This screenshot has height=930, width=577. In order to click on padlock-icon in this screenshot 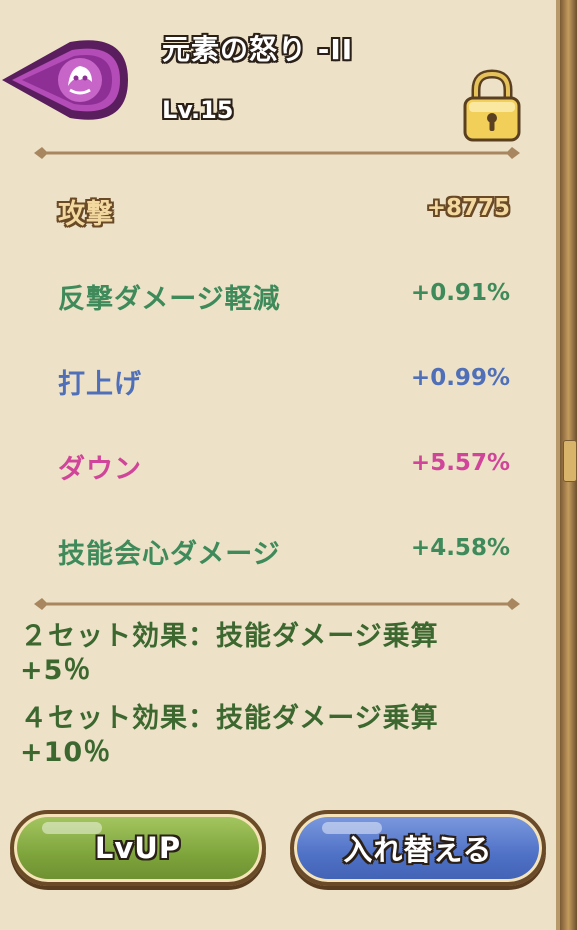, I will do `click(492, 106)`.